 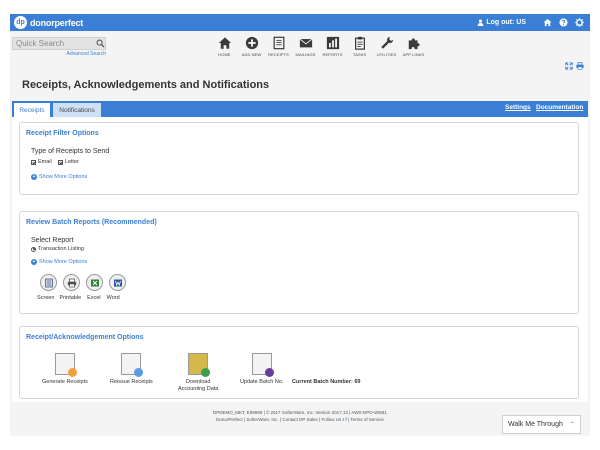 I want to click on puzzle-icon, so click(x=414, y=44).